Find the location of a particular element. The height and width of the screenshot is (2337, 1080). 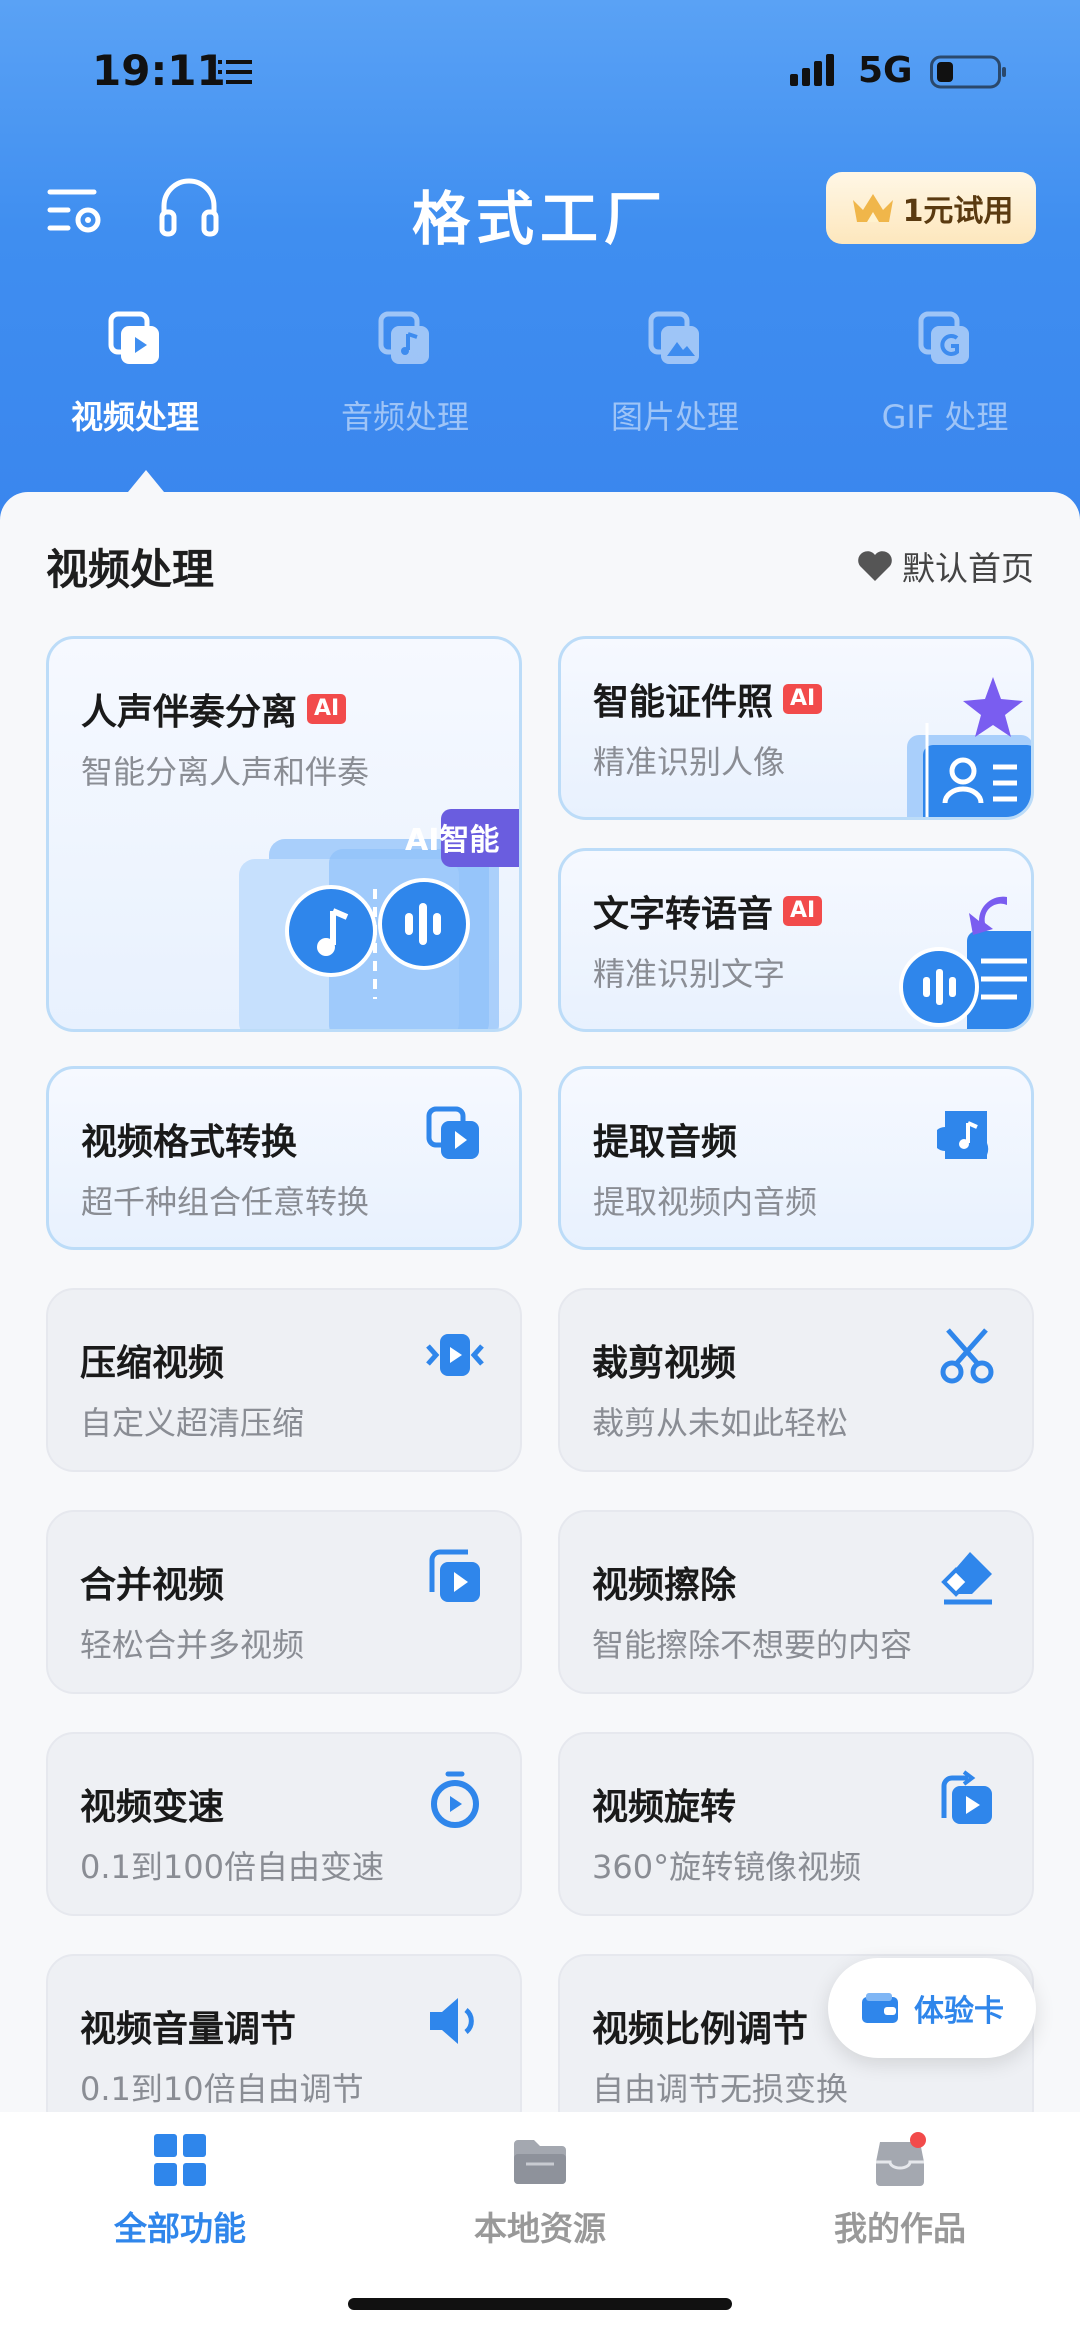

tab-all-features: 全部功能 is located at coordinates (180, 2191).